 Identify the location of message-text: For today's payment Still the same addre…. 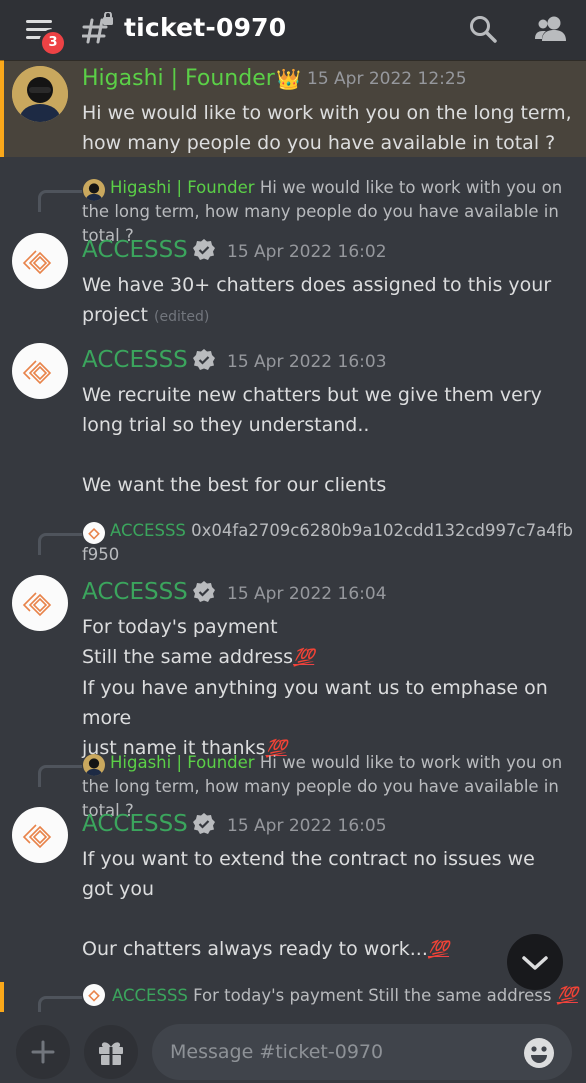
(327, 688).